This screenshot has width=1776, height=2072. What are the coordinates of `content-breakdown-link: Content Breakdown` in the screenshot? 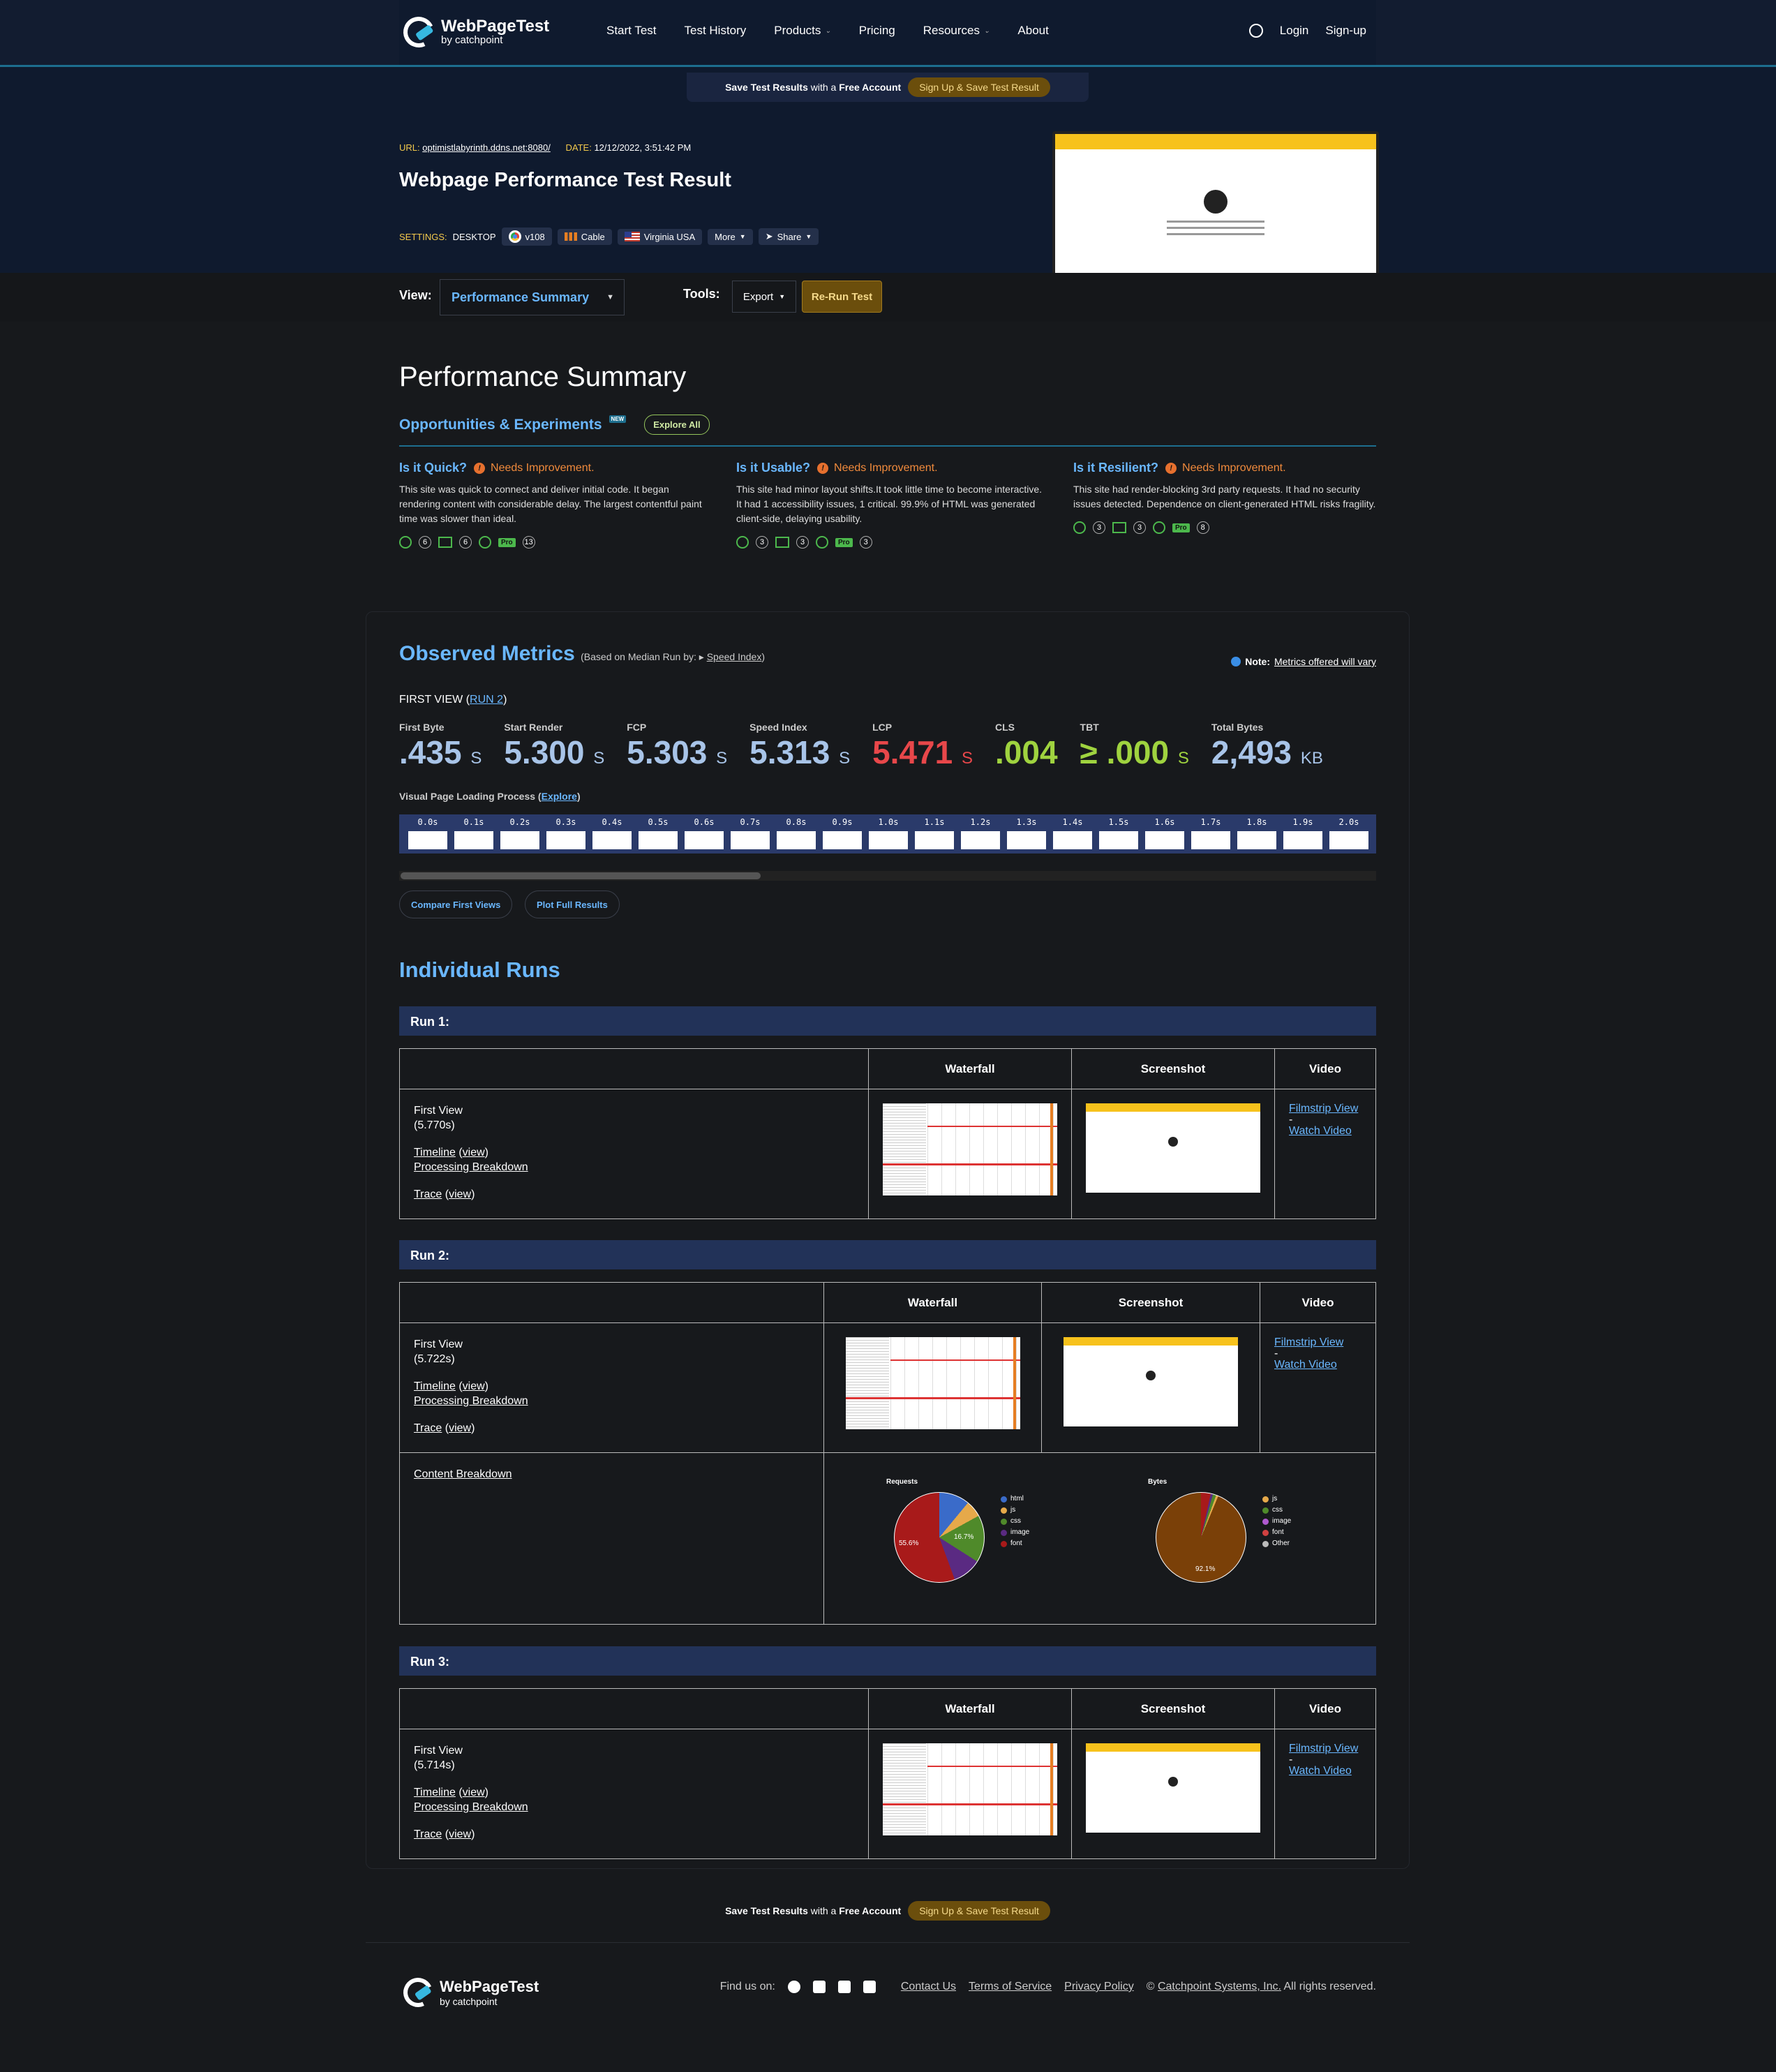 It's located at (611, 1475).